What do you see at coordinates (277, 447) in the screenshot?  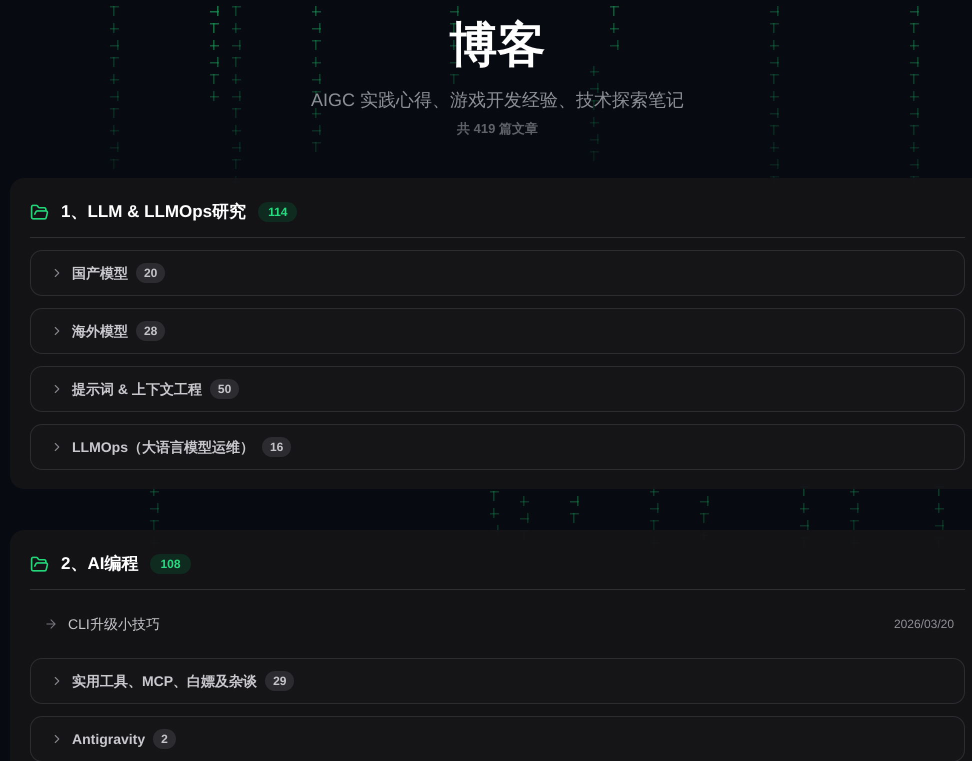 I see `count-badge: 16` at bounding box center [277, 447].